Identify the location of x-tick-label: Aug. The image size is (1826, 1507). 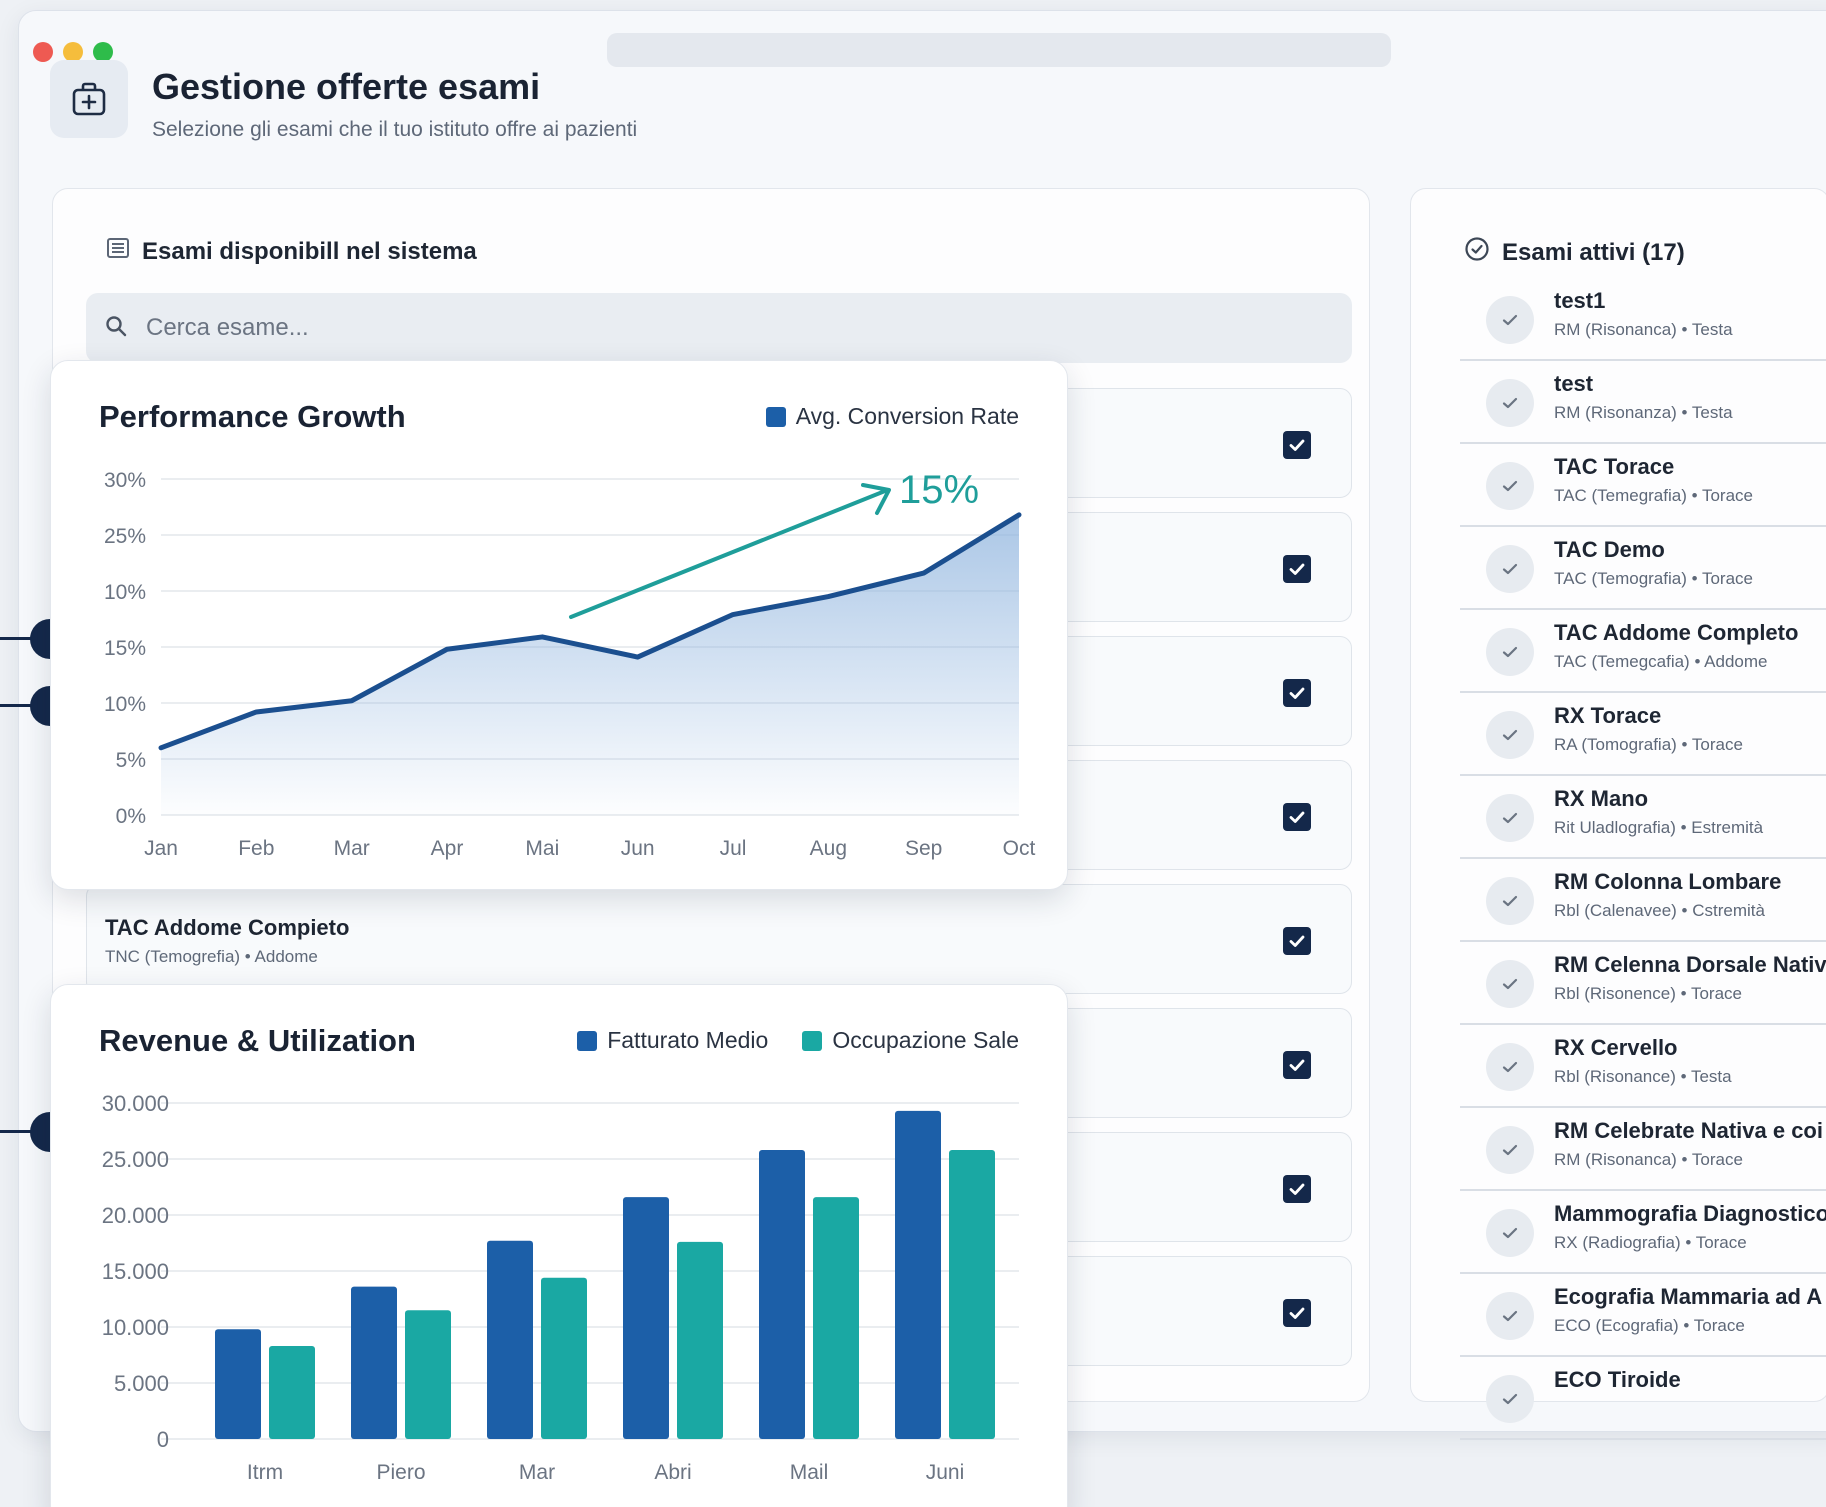
(828, 848).